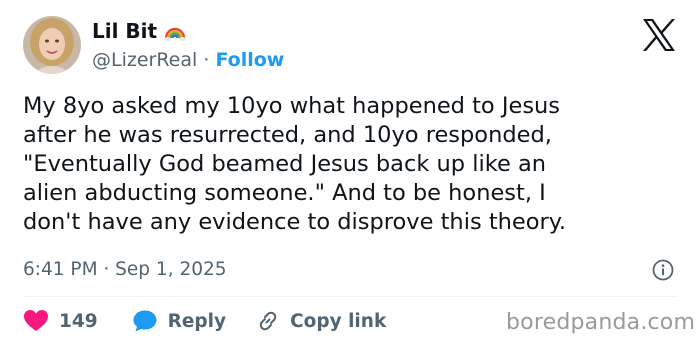 This screenshot has height=348, width=700. I want to click on like-count: 149, so click(78, 321).